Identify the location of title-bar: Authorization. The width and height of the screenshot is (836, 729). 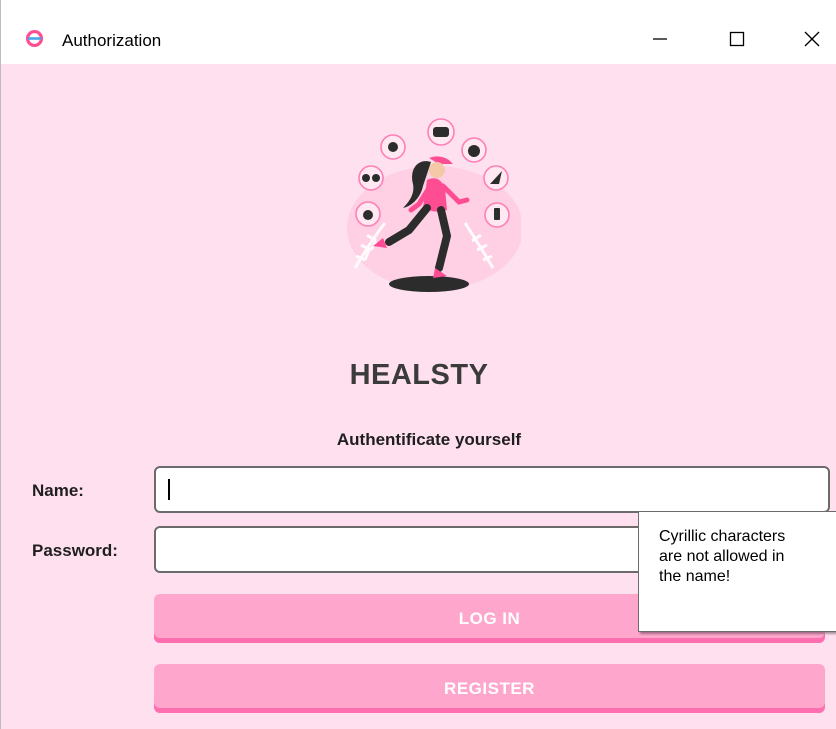
(418, 32).